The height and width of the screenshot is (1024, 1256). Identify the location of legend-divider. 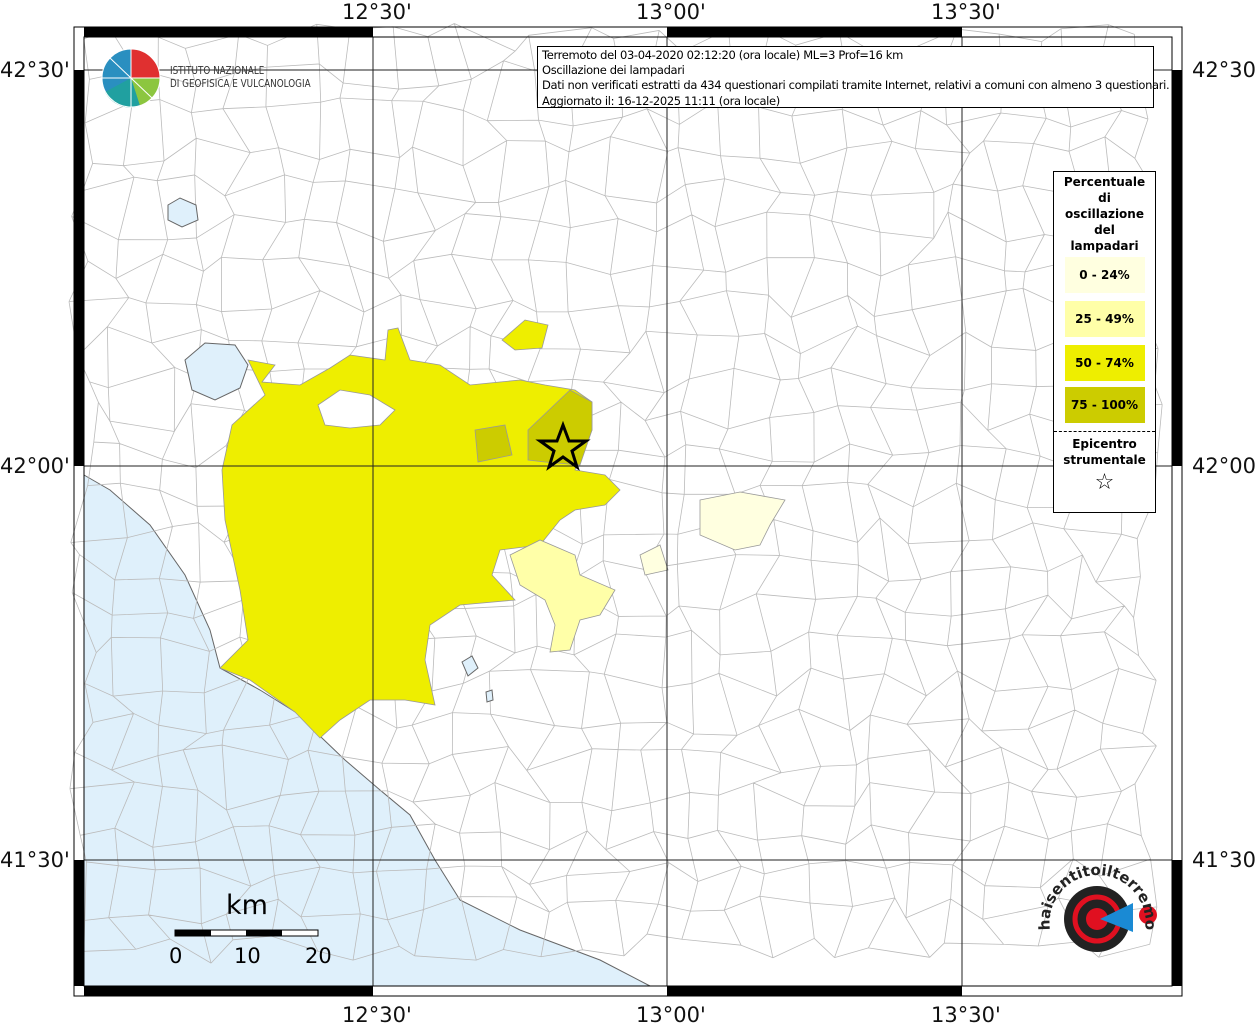
(1104, 431).